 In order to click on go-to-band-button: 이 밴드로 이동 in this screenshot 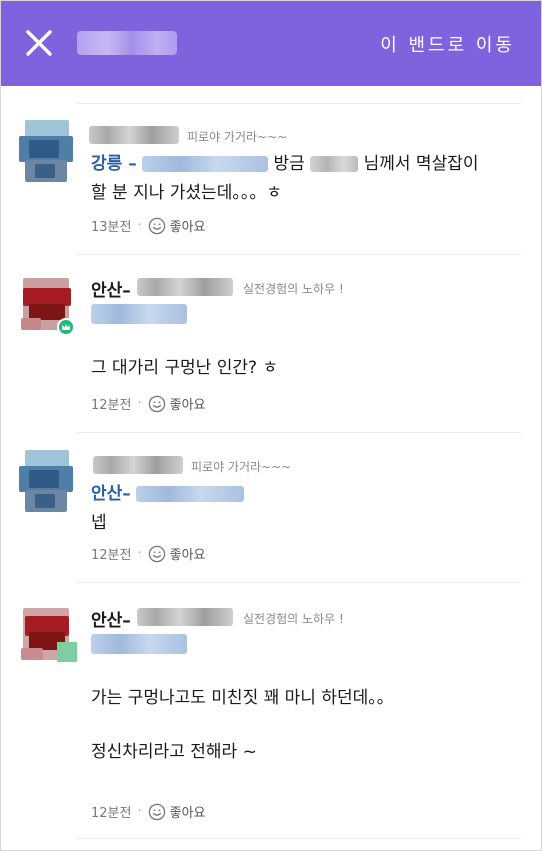, I will do `click(447, 44)`.